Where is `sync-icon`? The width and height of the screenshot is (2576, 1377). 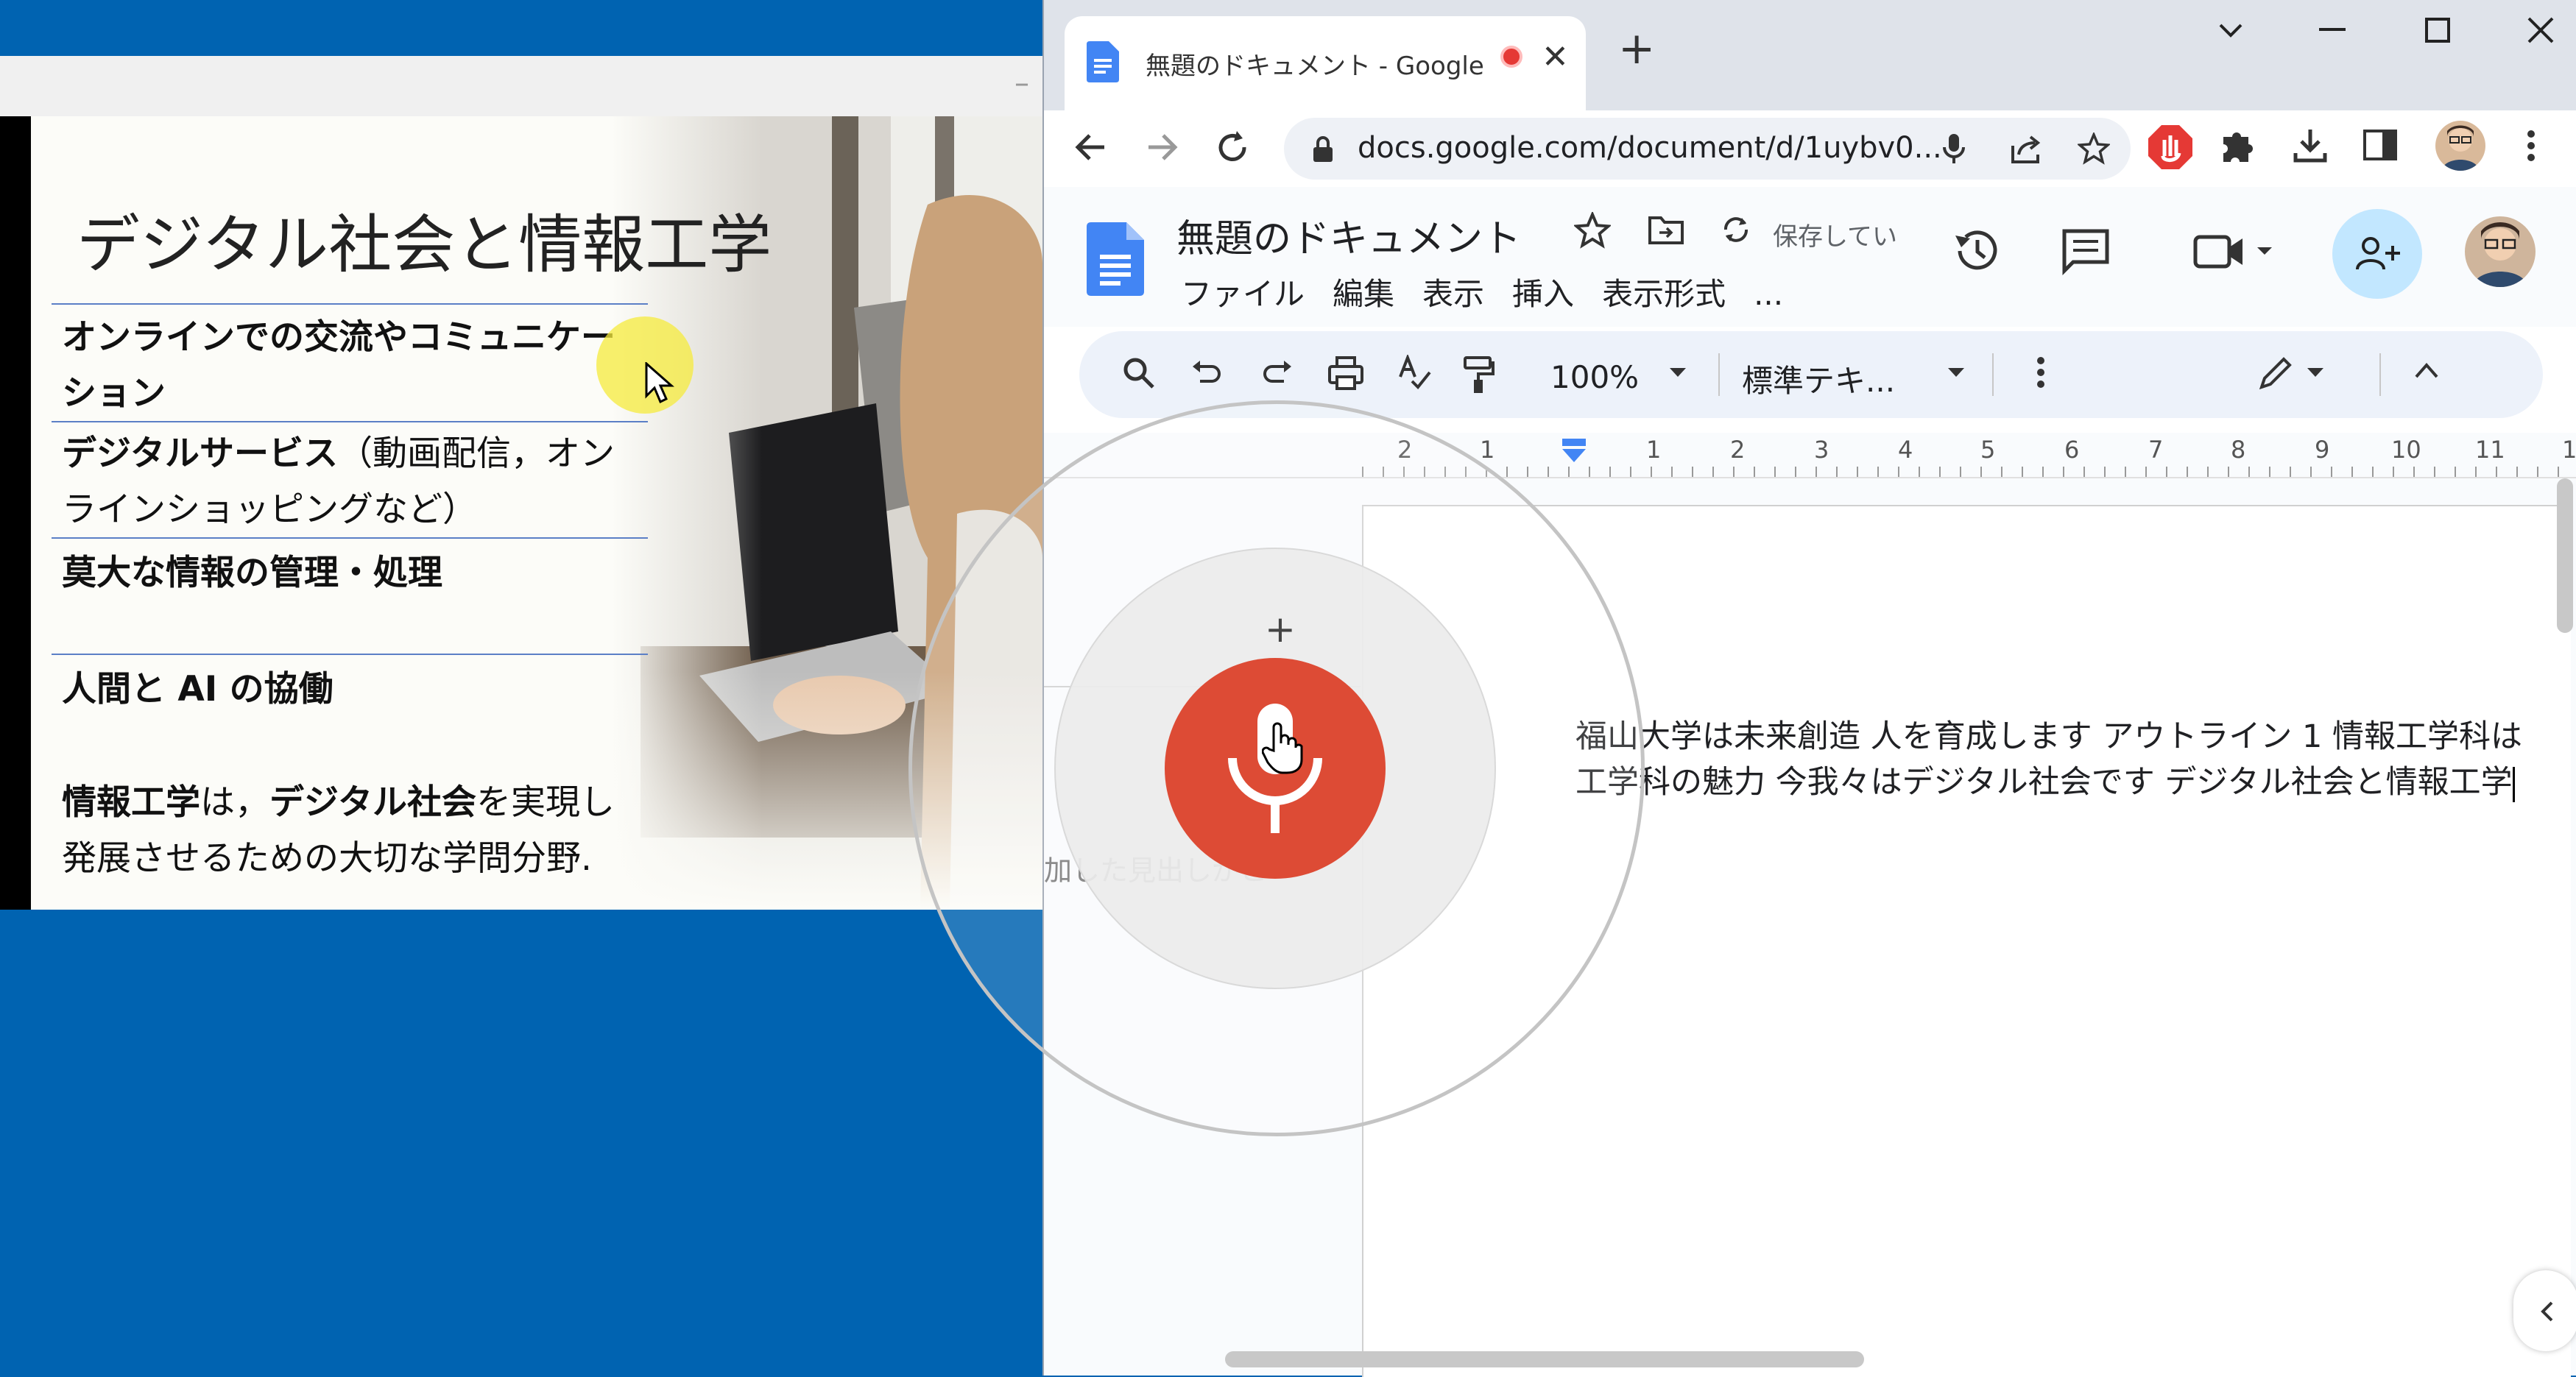 sync-icon is located at coordinates (1736, 229).